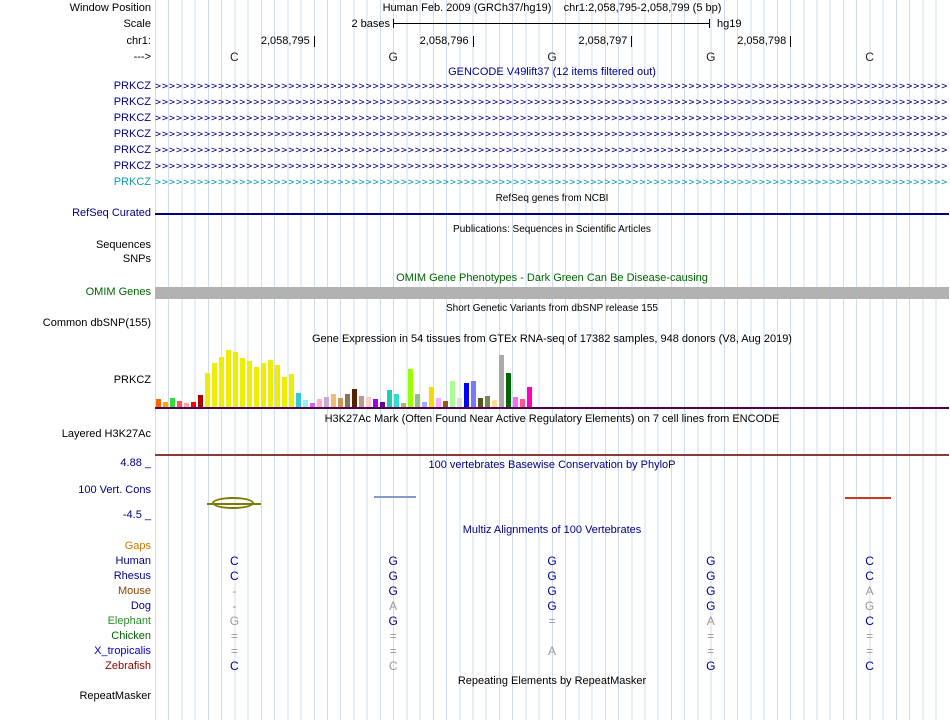 Image resolution: width=950 pixels, height=720 pixels. What do you see at coordinates (75, 323) in the screenshot?
I see `dbsnp-track-label: Common dbSNP(155)` at bounding box center [75, 323].